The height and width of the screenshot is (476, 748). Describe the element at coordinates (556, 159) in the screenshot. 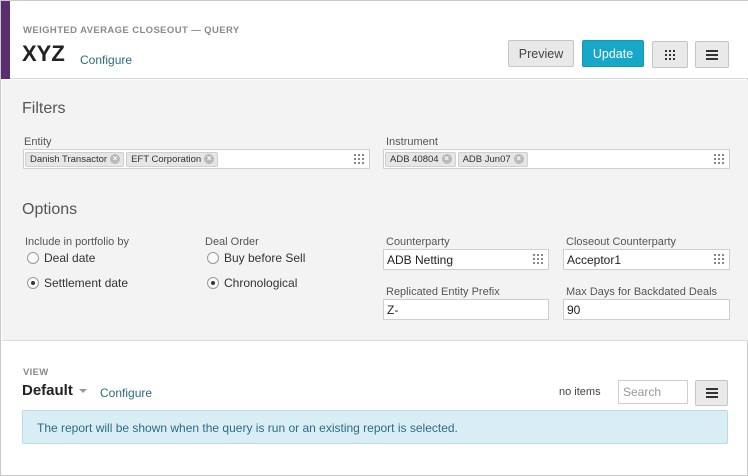

I see `instrument-field: ADB 40804 × ADB Jun07 ×` at that location.